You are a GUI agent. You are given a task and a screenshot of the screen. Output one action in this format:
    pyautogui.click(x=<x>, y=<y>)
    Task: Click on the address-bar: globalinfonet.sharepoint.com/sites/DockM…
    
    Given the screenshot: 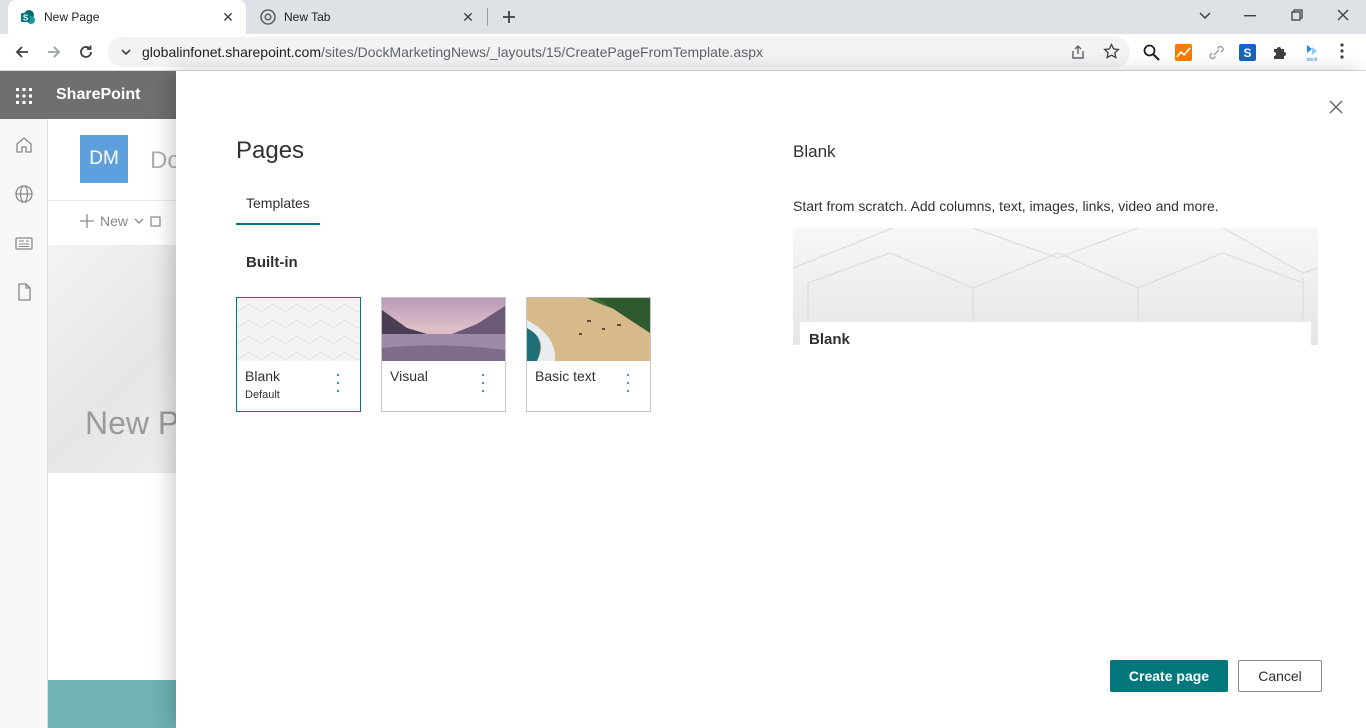 What is the action you would take?
    pyautogui.click(x=619, y=52)
    